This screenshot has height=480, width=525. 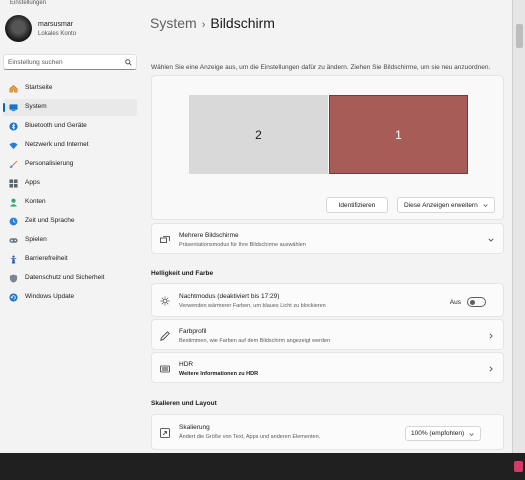 What do you see at coordinates (13, 221) in the screenshot?
I see `globe-clock-icon` at bounding box center [13, 221].